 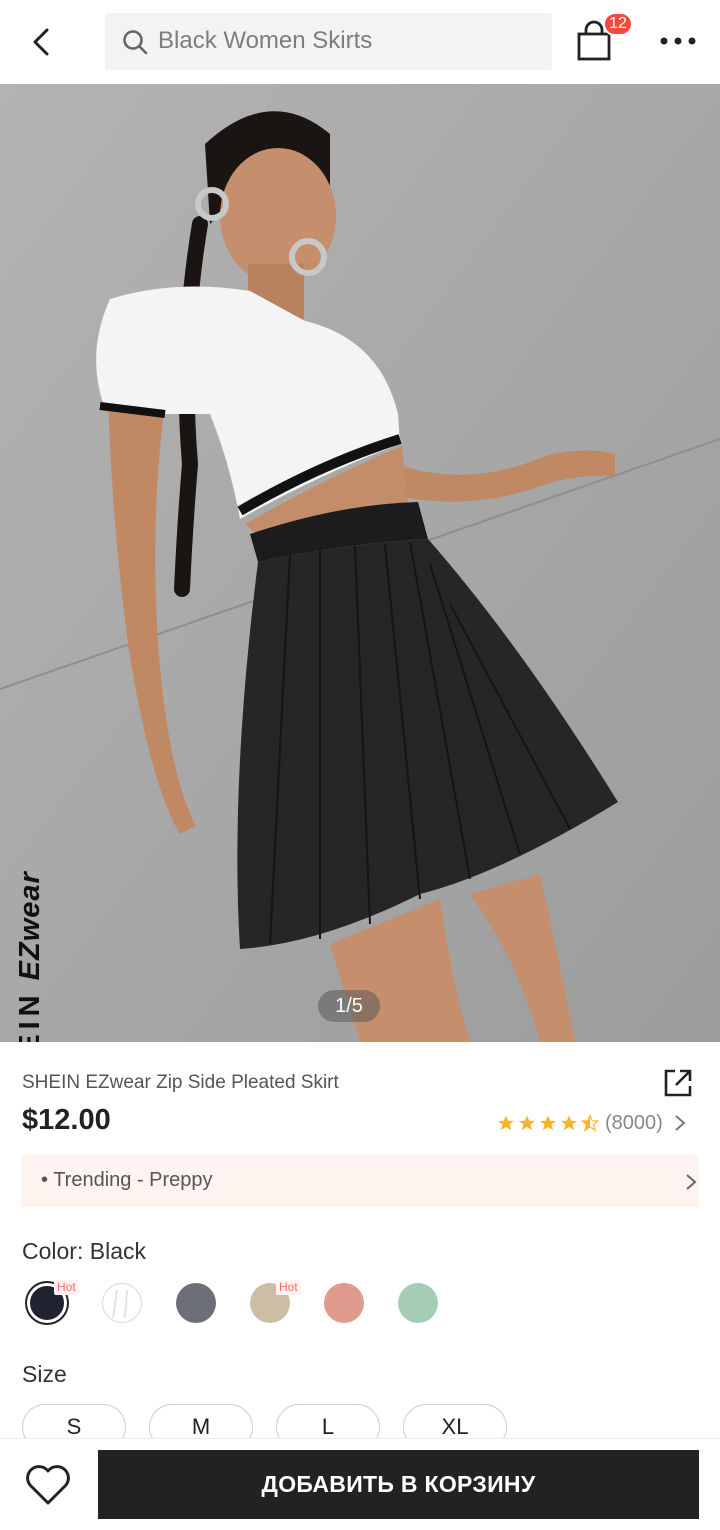 I want to click on search-query: Black Women Skirts, so click(x=265, y=40).